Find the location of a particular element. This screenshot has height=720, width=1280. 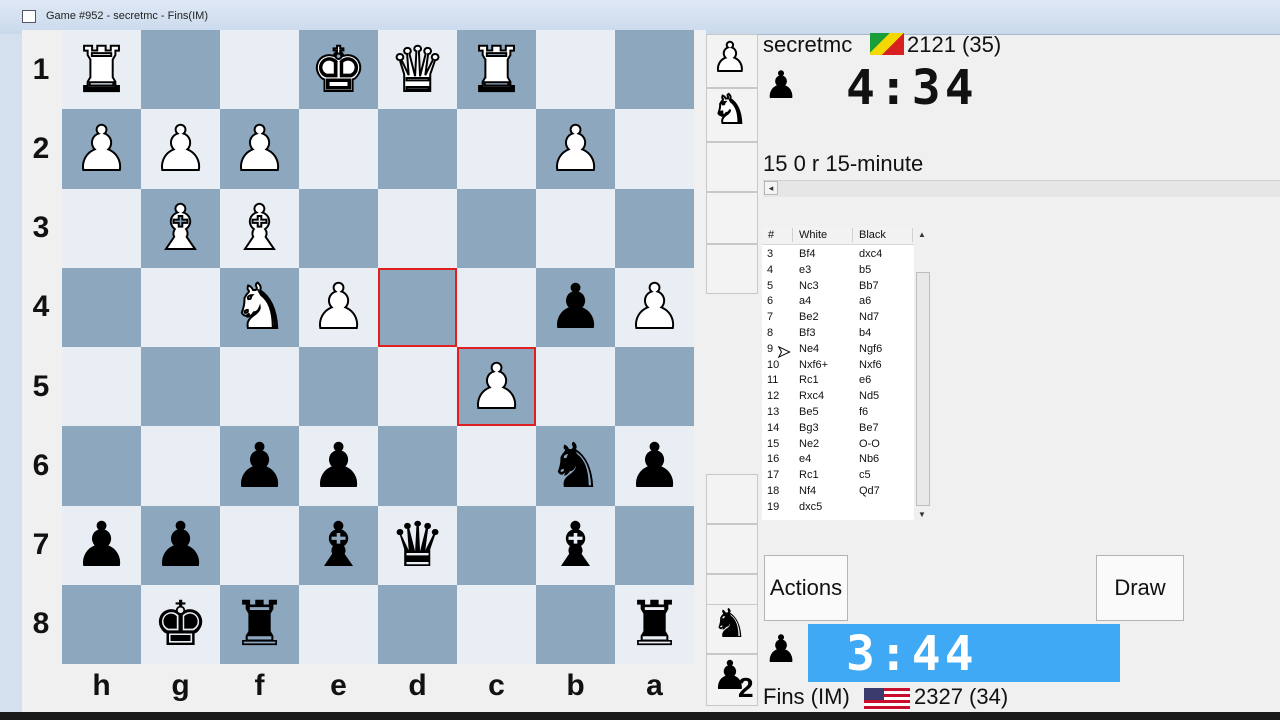

square-e7: ♝ is located at coordinates (338, 545).